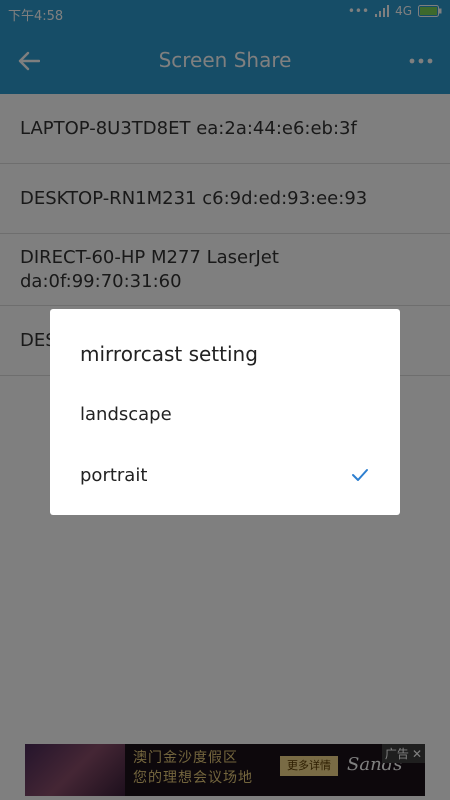  Describe the element at coordinates (169, 354) in the screenshot. I see `dialog-title: mirrorcast setting` at that location.